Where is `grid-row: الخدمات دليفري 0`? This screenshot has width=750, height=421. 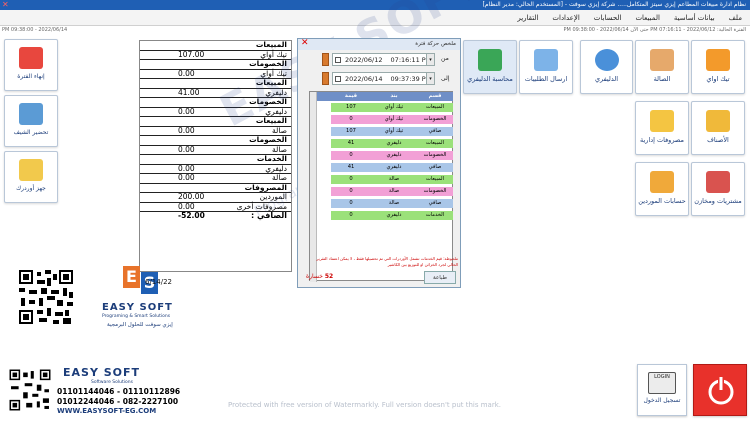
grid-row: الخدمات دليفري 0 is located at coordinates (385, 215).